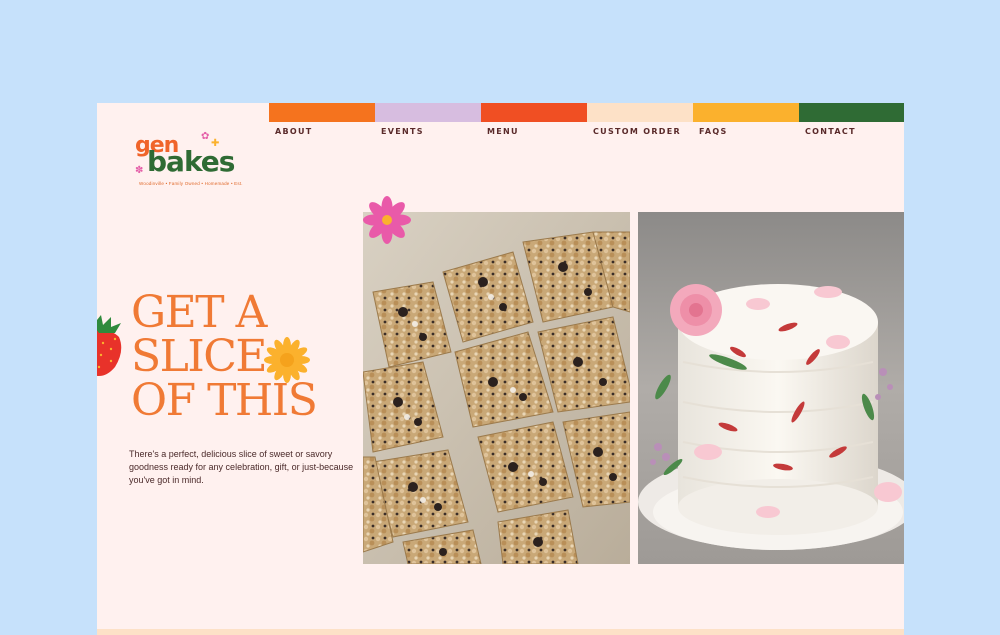 This screenshot has height=635, width=1000. Describe the element at coordinates (500, 632) in the screenshot. I see `bottom-divider` at that location.